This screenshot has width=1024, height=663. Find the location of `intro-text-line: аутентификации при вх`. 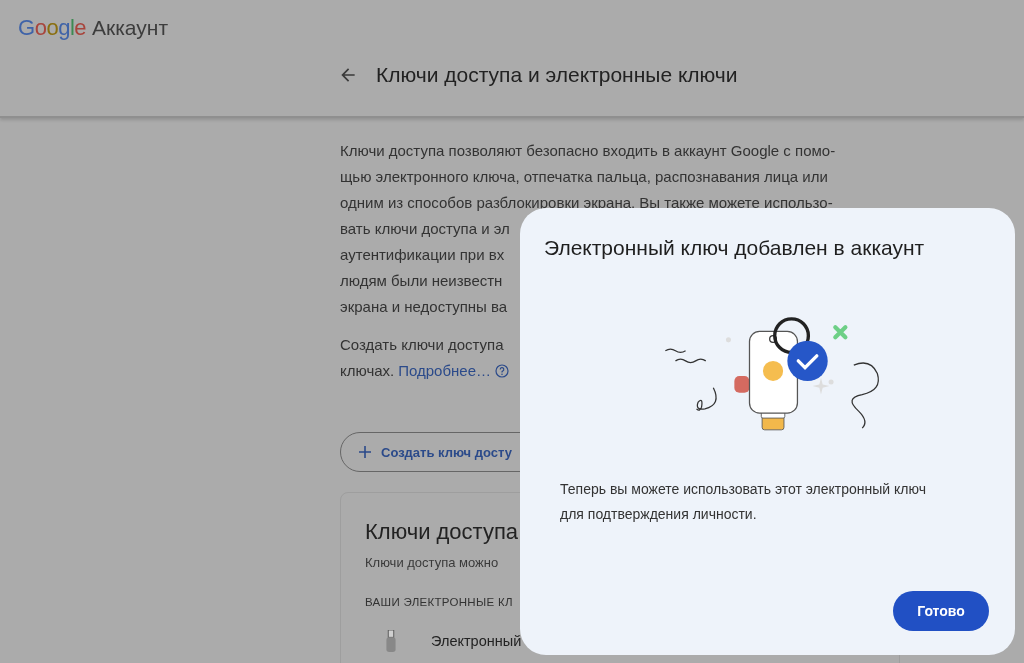

intro-text-line: аутентификации при вх is located at coordinates (422, 255).